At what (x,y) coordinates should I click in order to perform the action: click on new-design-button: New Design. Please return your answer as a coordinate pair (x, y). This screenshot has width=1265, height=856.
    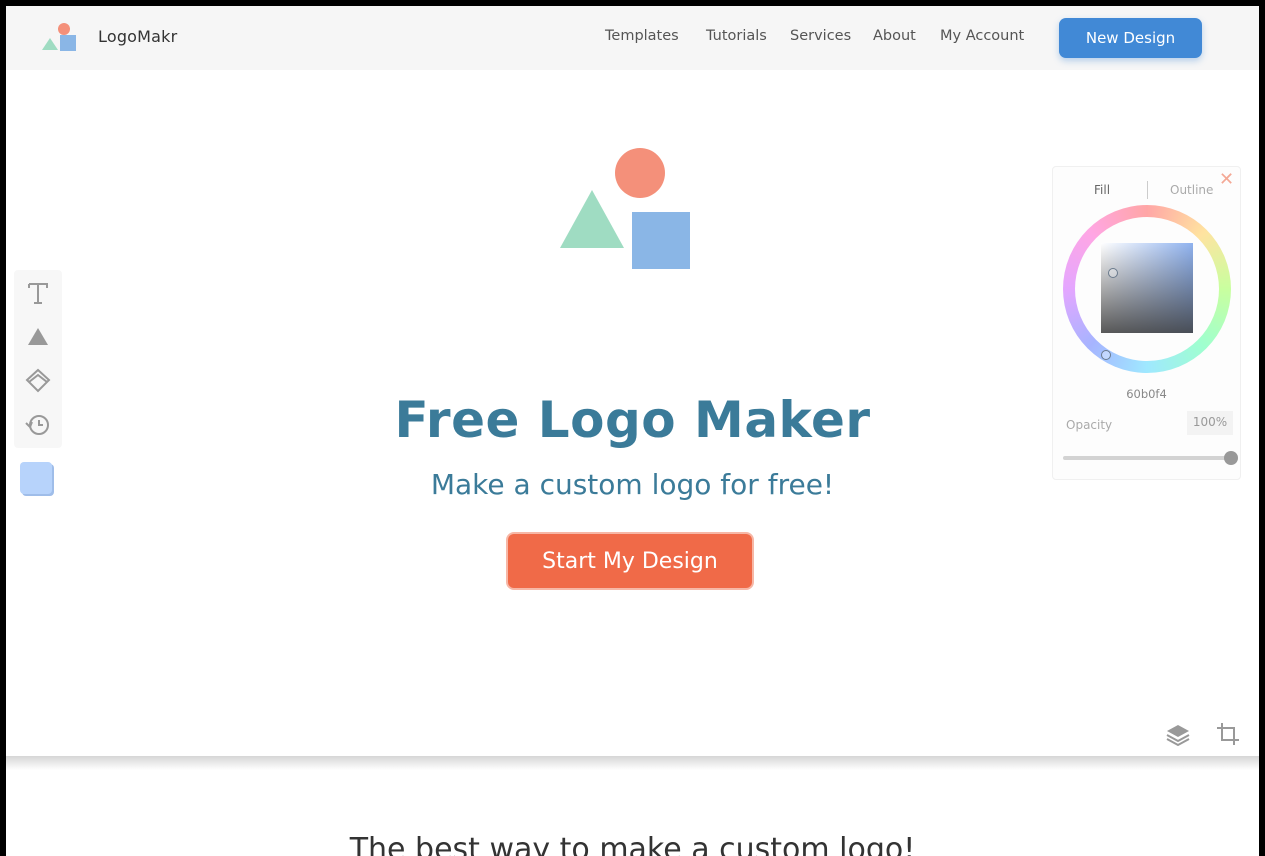
    Looking at the image, I should click on (1130, 38).